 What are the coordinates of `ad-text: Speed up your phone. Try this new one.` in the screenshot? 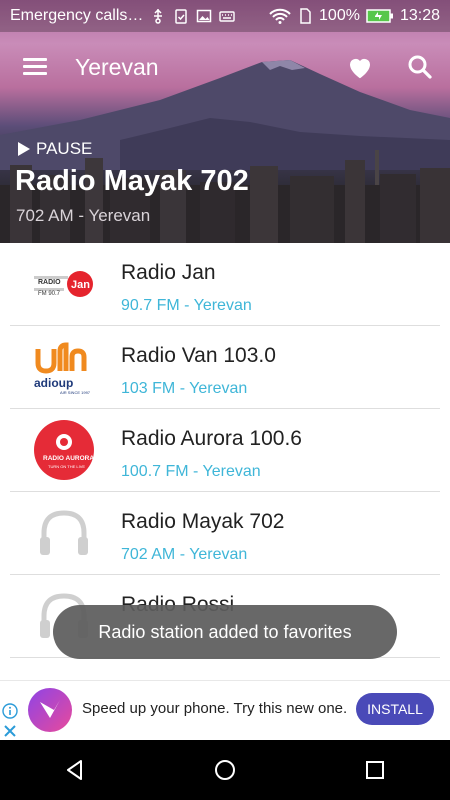 It's located at (215, 708).